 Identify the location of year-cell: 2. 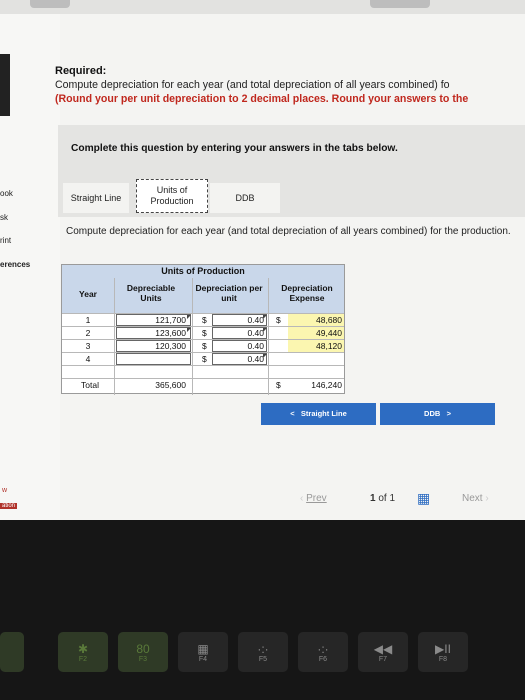
(88, 333).